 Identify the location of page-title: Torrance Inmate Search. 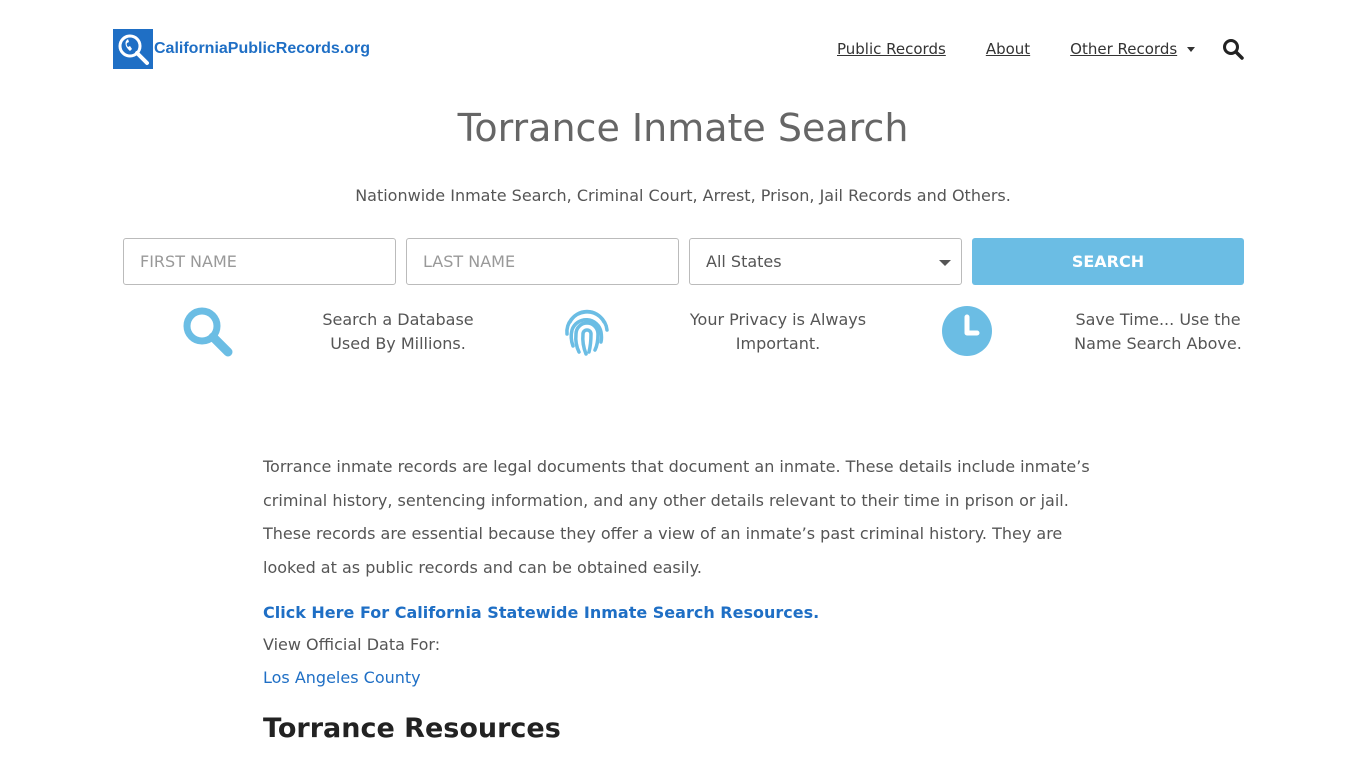
(683, 128).